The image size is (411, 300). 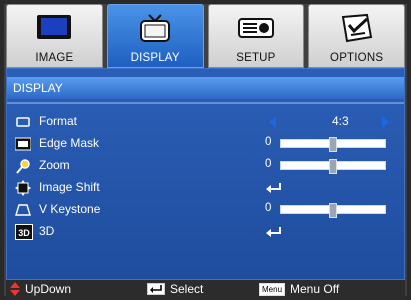 I want to click on checklist-icon, so click(x=356, y=28).